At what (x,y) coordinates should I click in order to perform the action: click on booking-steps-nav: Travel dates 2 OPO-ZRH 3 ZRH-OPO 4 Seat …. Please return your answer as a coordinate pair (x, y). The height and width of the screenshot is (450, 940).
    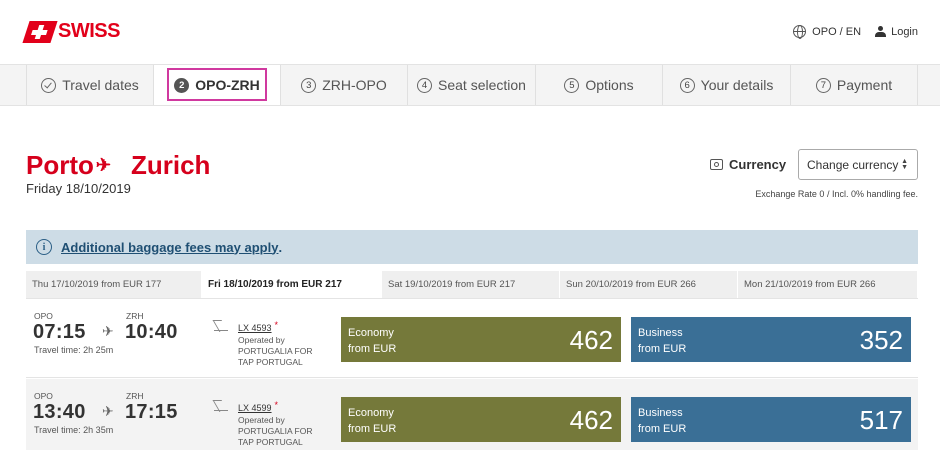
    Looking at the image, I should click on (470, 85).